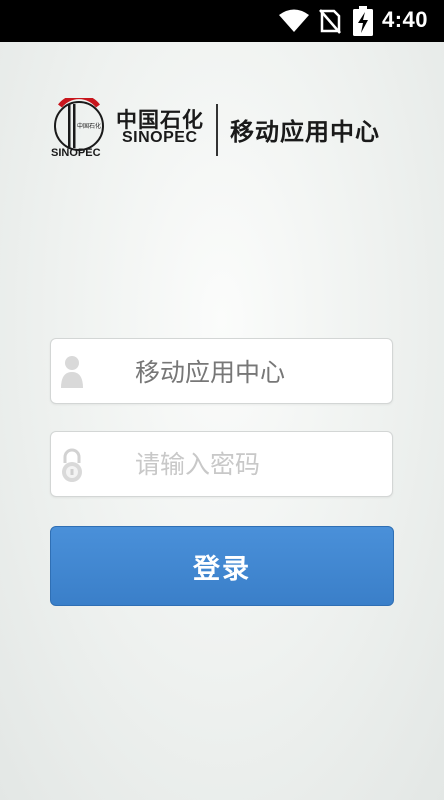 This screenshot has width=444, height=800. Describe the element at coordinates (72, 465) in the screenshot. I see `lock-icon` at that location.